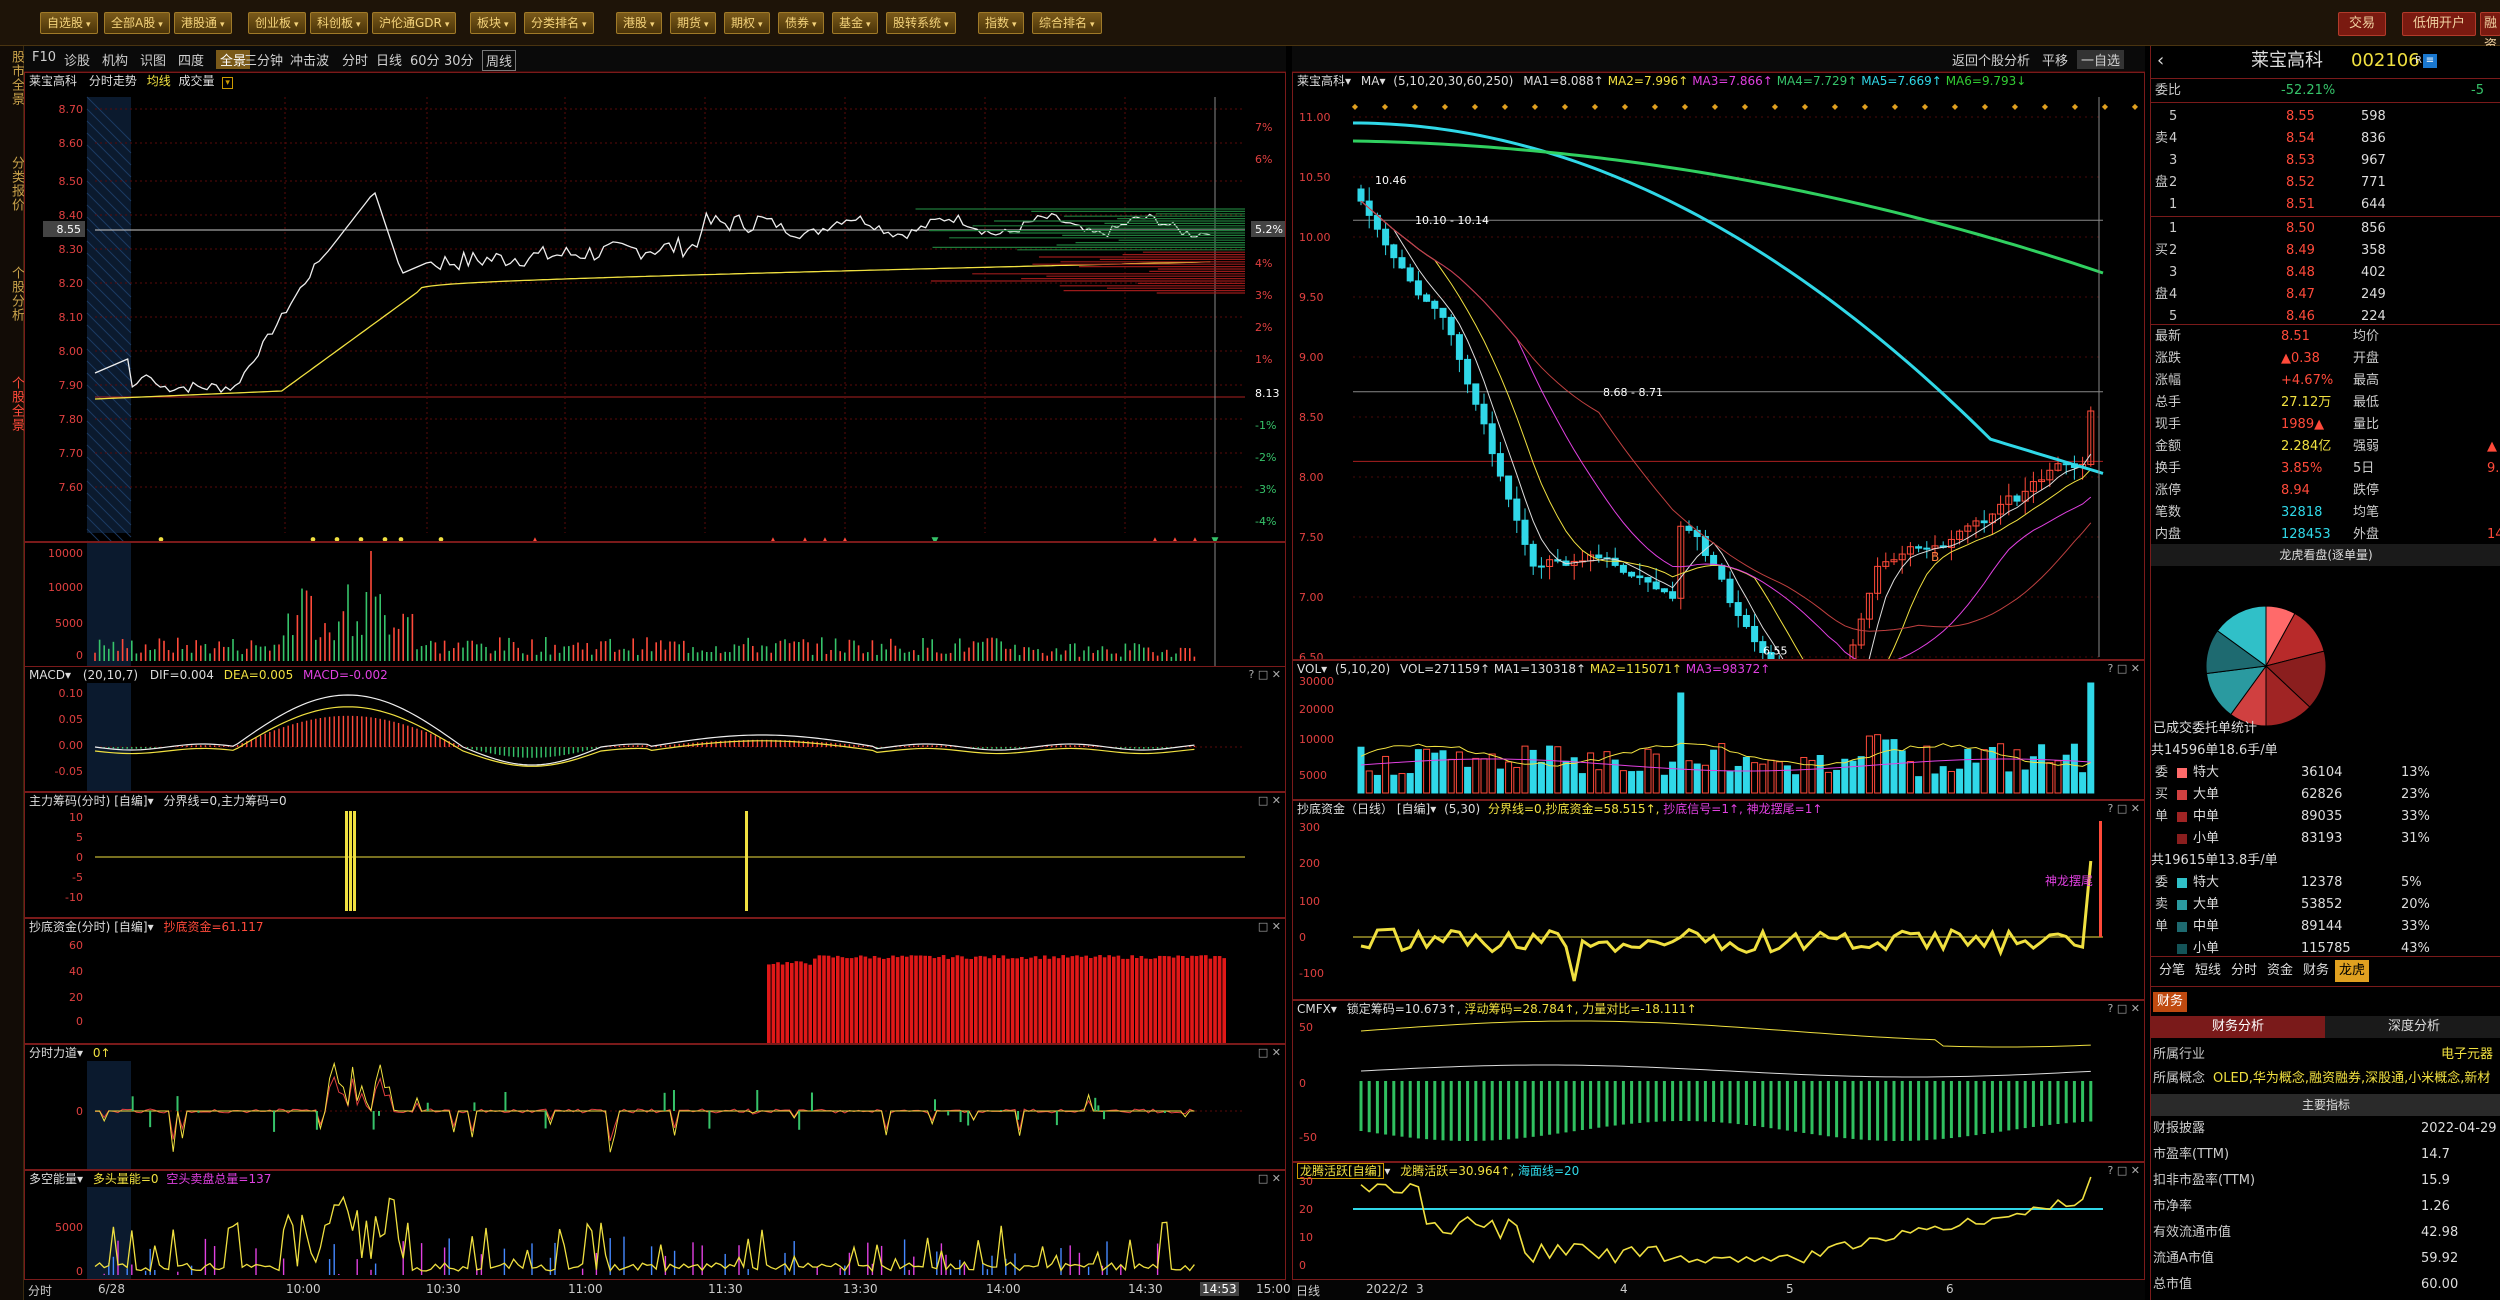  What do you see at coordinates (12, 78) in the screenshot?
I see `vtab-market-overview: 股市全景` at bounding box center [12, 78].